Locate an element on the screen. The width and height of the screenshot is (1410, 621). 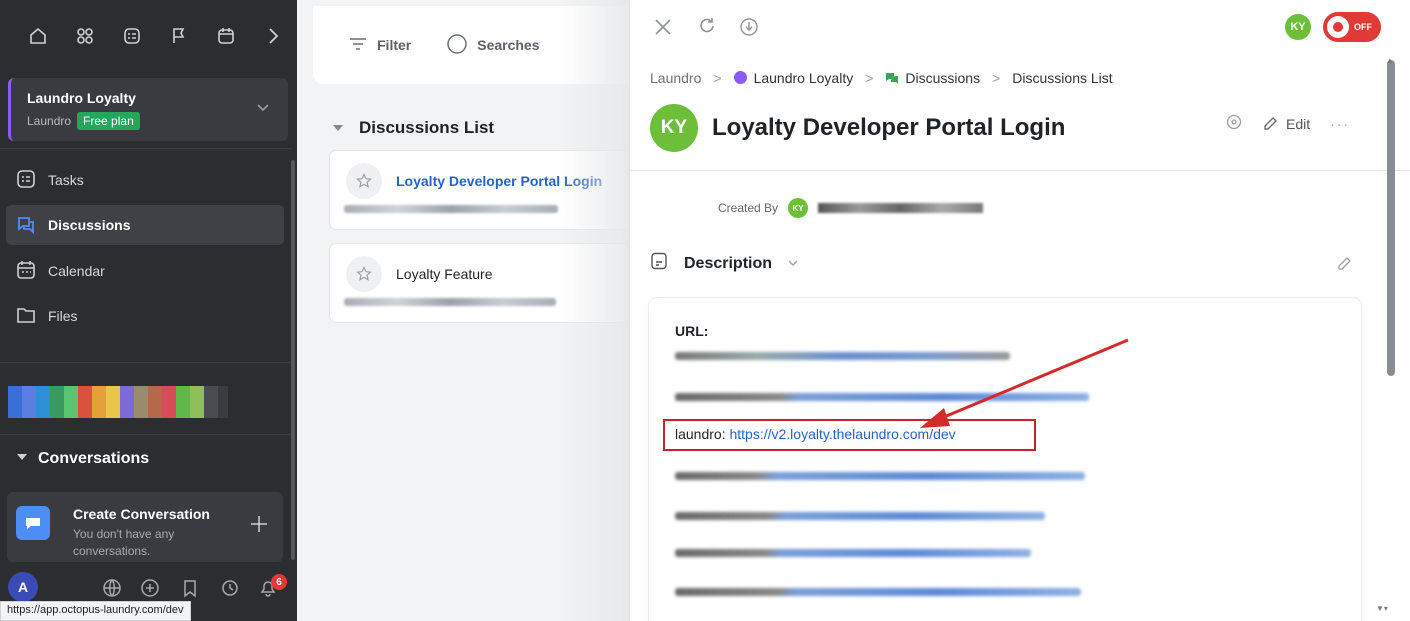
avatar: A is located at coordinates (23, 587).